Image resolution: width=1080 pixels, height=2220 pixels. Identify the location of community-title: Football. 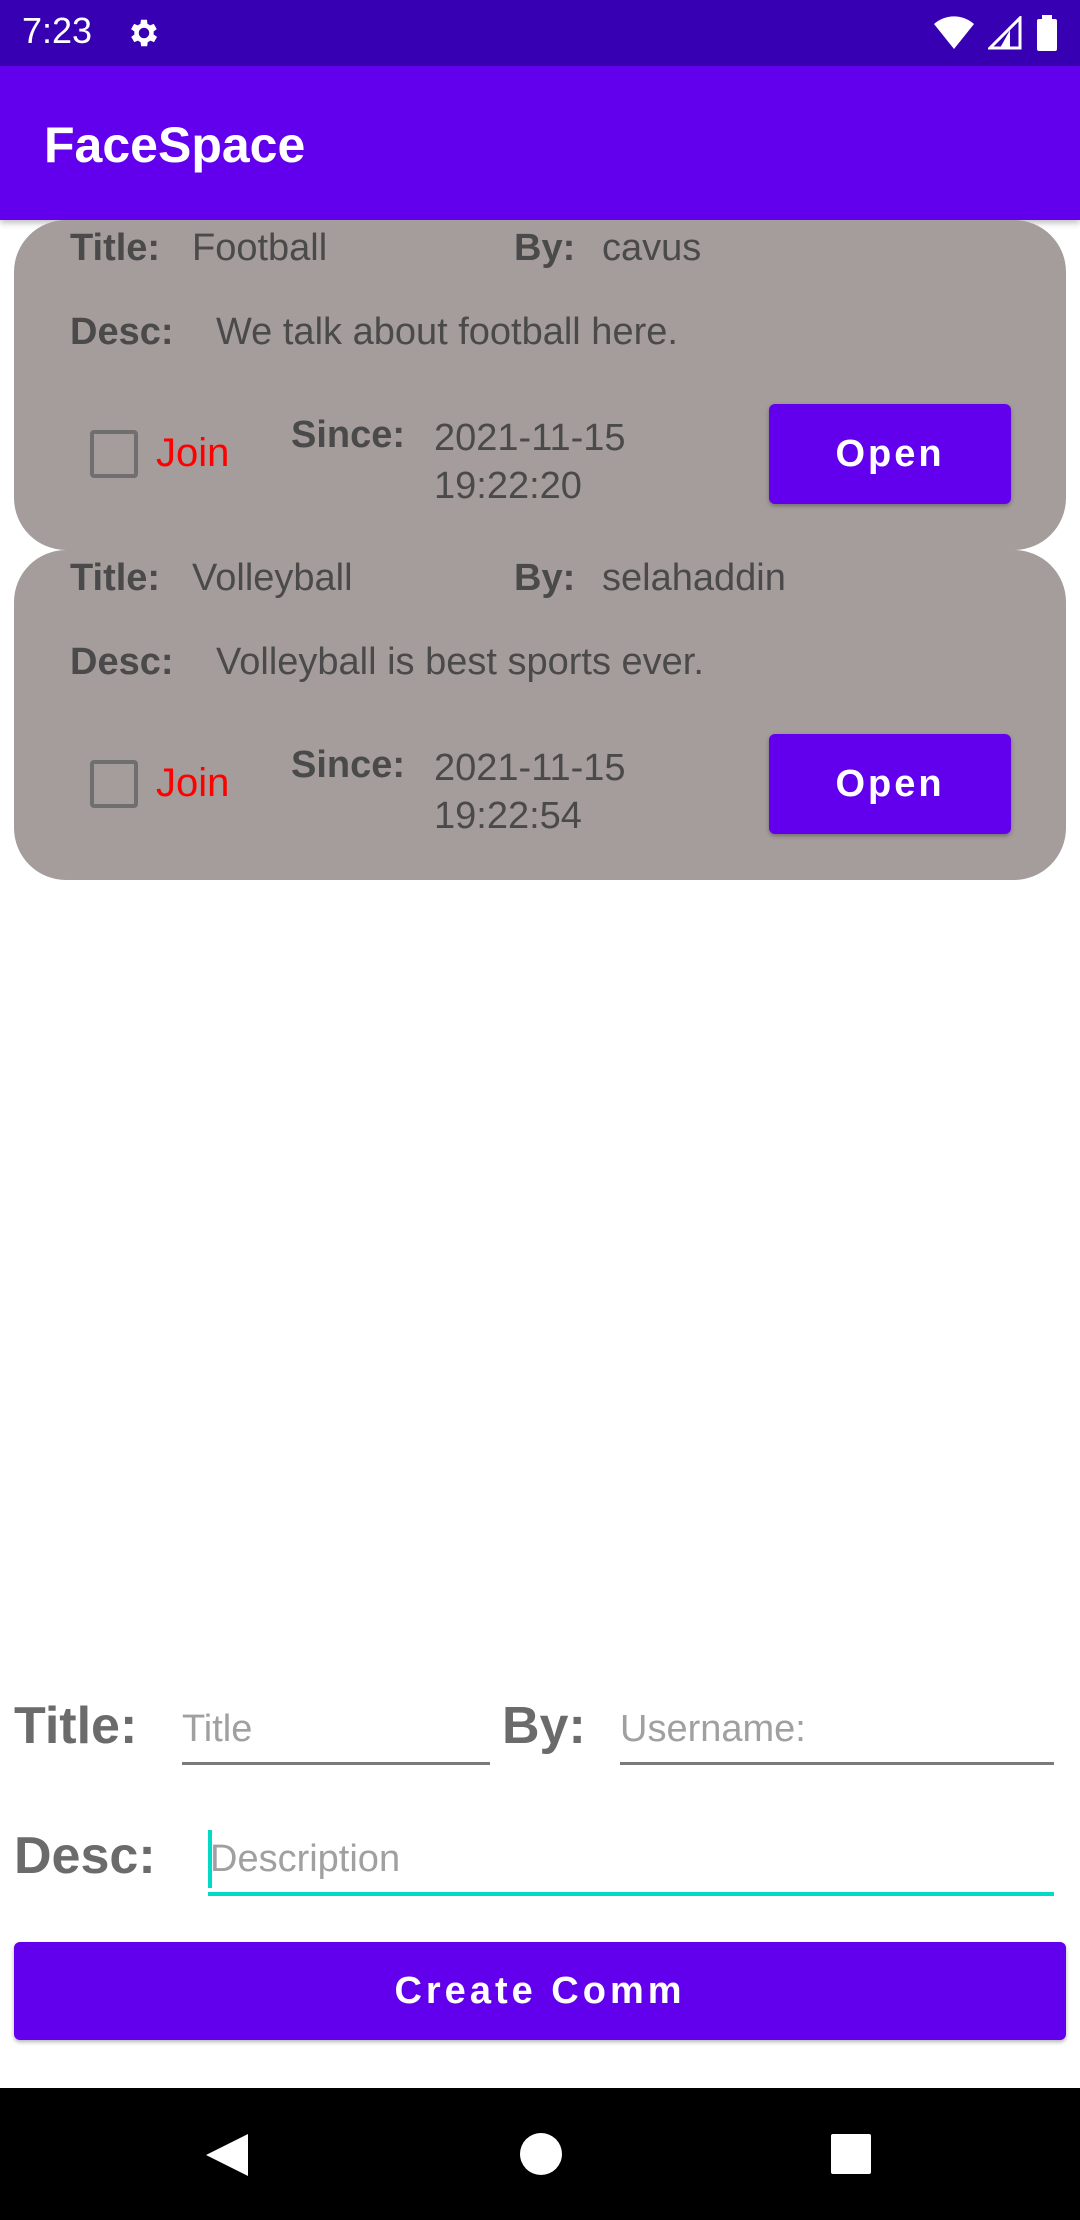
(260, 248).